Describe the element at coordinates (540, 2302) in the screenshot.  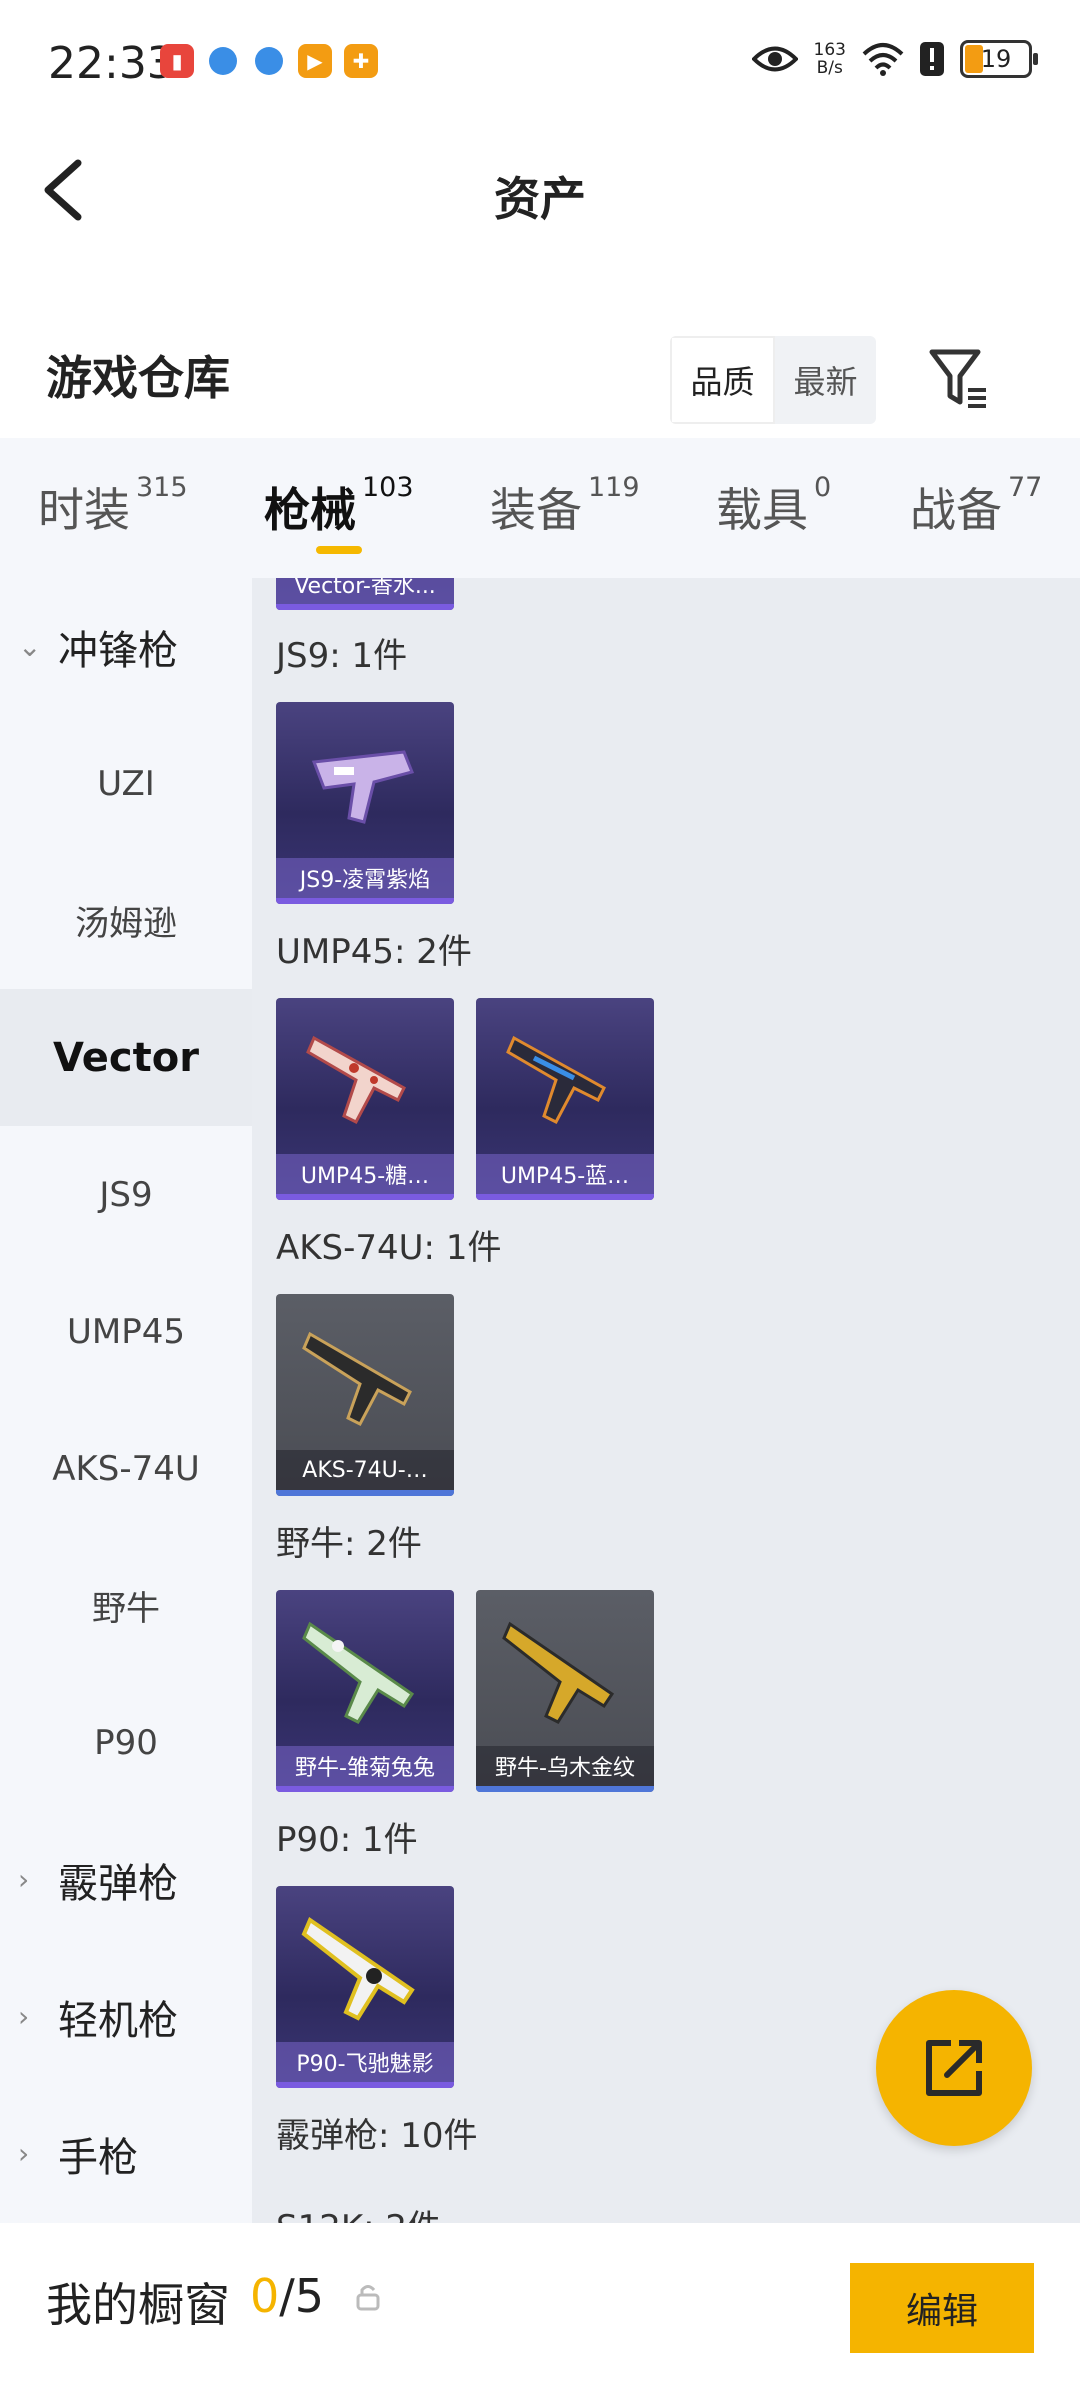
I see `showcase-bar: 我的橱窗 0/5 编辑` at that location.